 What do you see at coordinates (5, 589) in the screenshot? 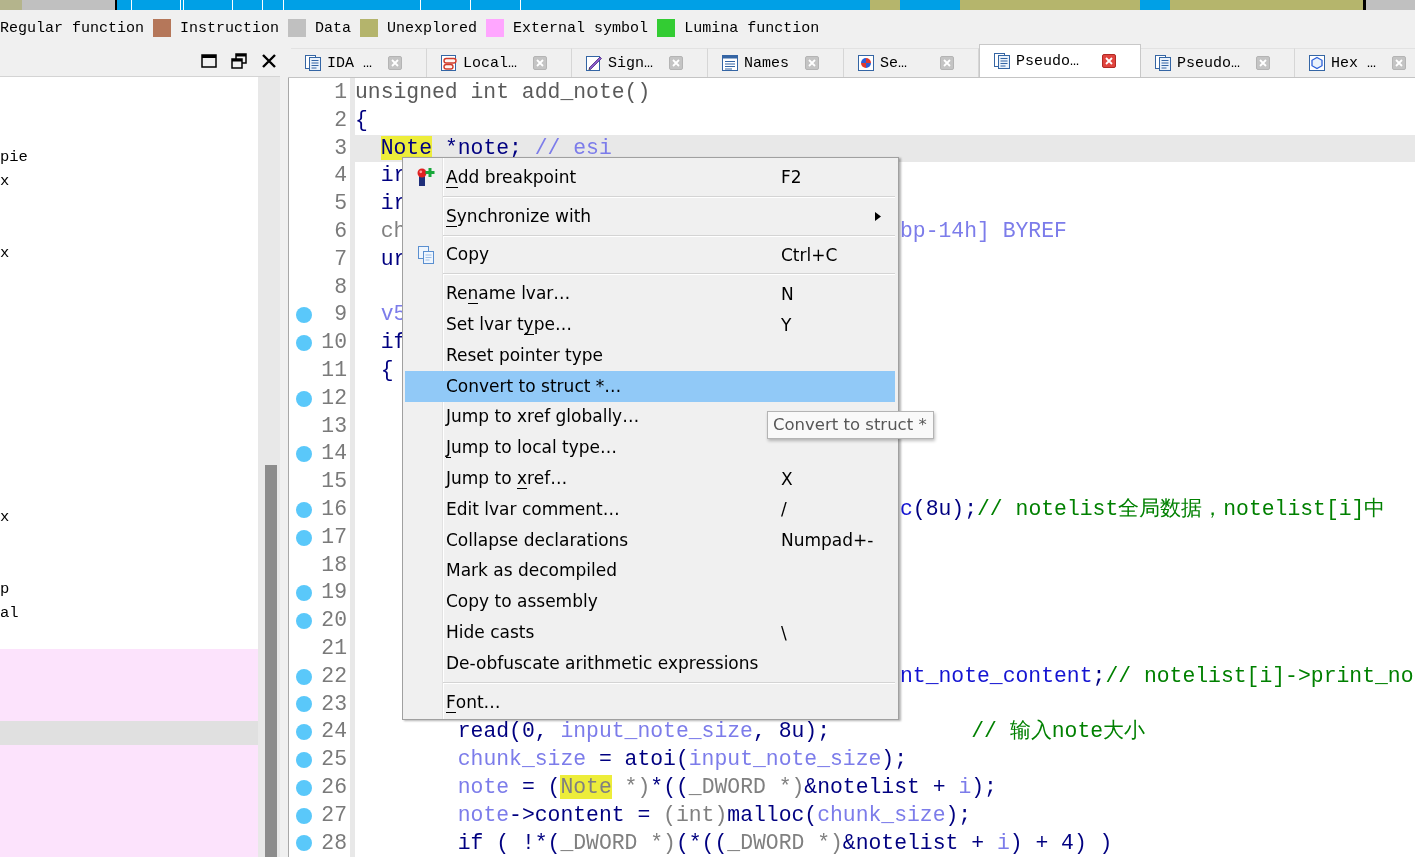
I see `function-name: p` at bounding box center [5, 589].